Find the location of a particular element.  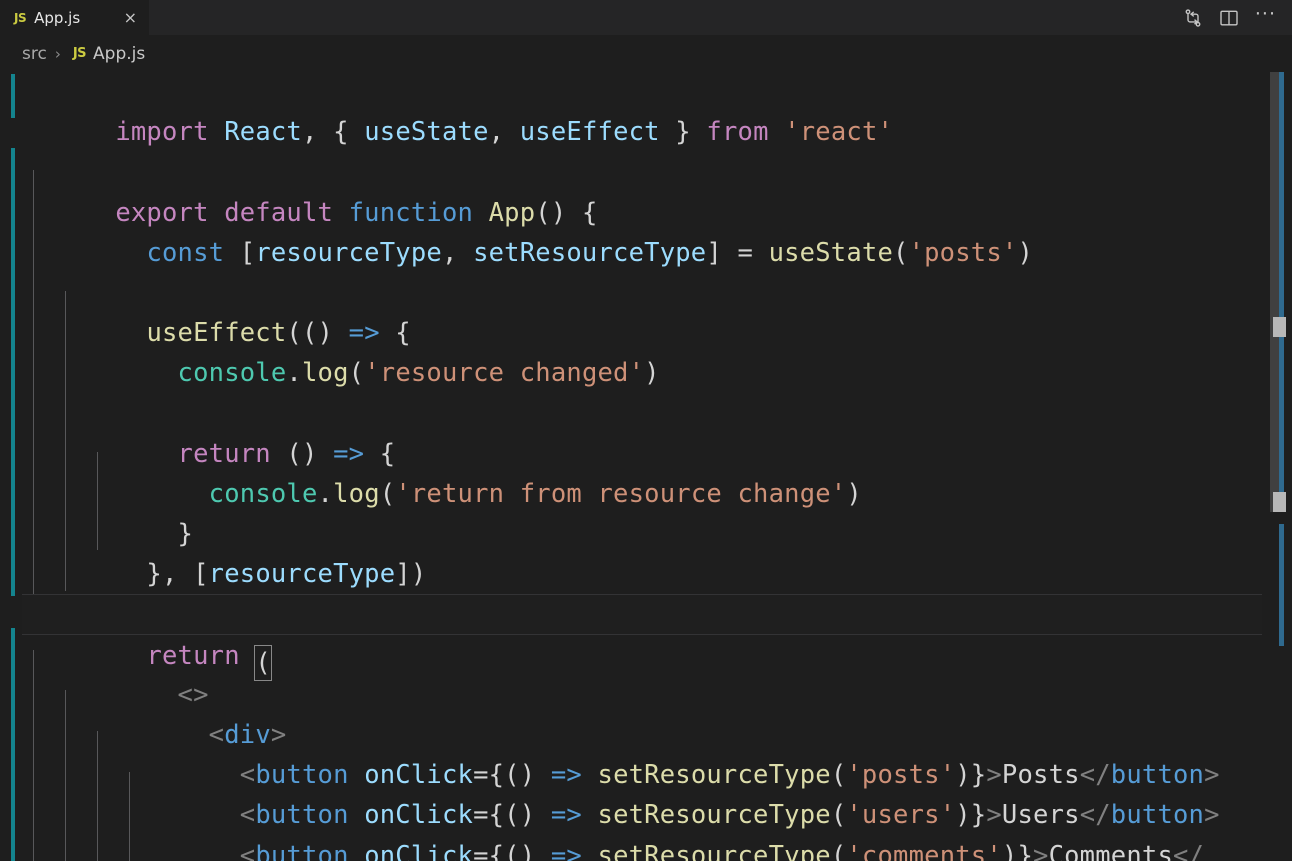

editor-actions: ··· is located at coordinates (1232, 17).